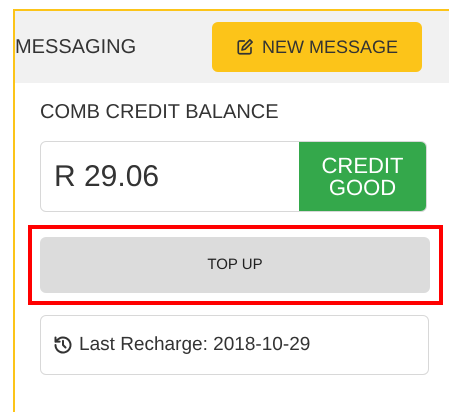 The width and height of the screenshot is (449, 412). I want to click on last-recharge-text: Last Recharge: 2018-10-29, so click(194, 344).